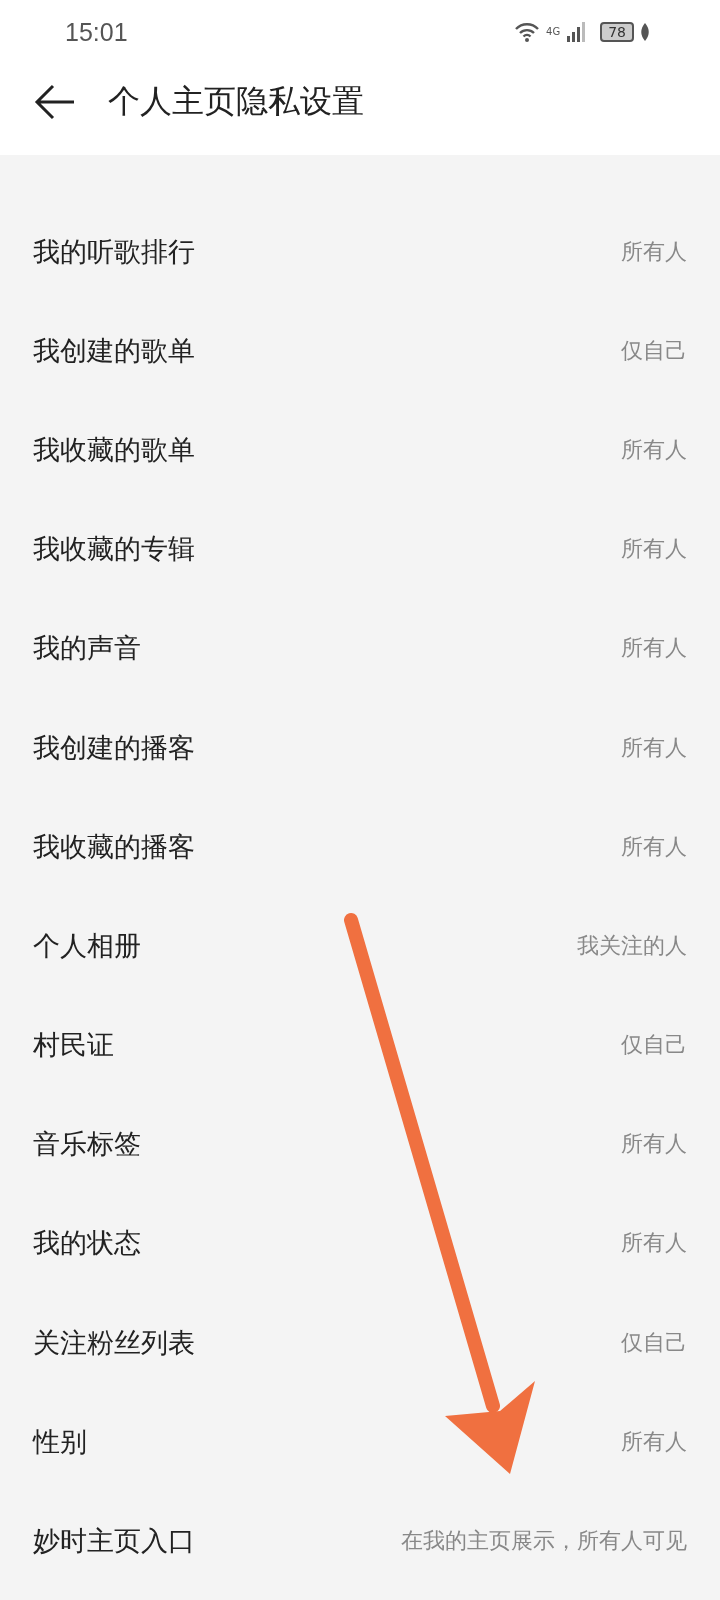 The height and width of the screenshot is (1600, 720). Describe the element at coordinates (576, 32) in the screenshot. I see `signal-icon` at that location.